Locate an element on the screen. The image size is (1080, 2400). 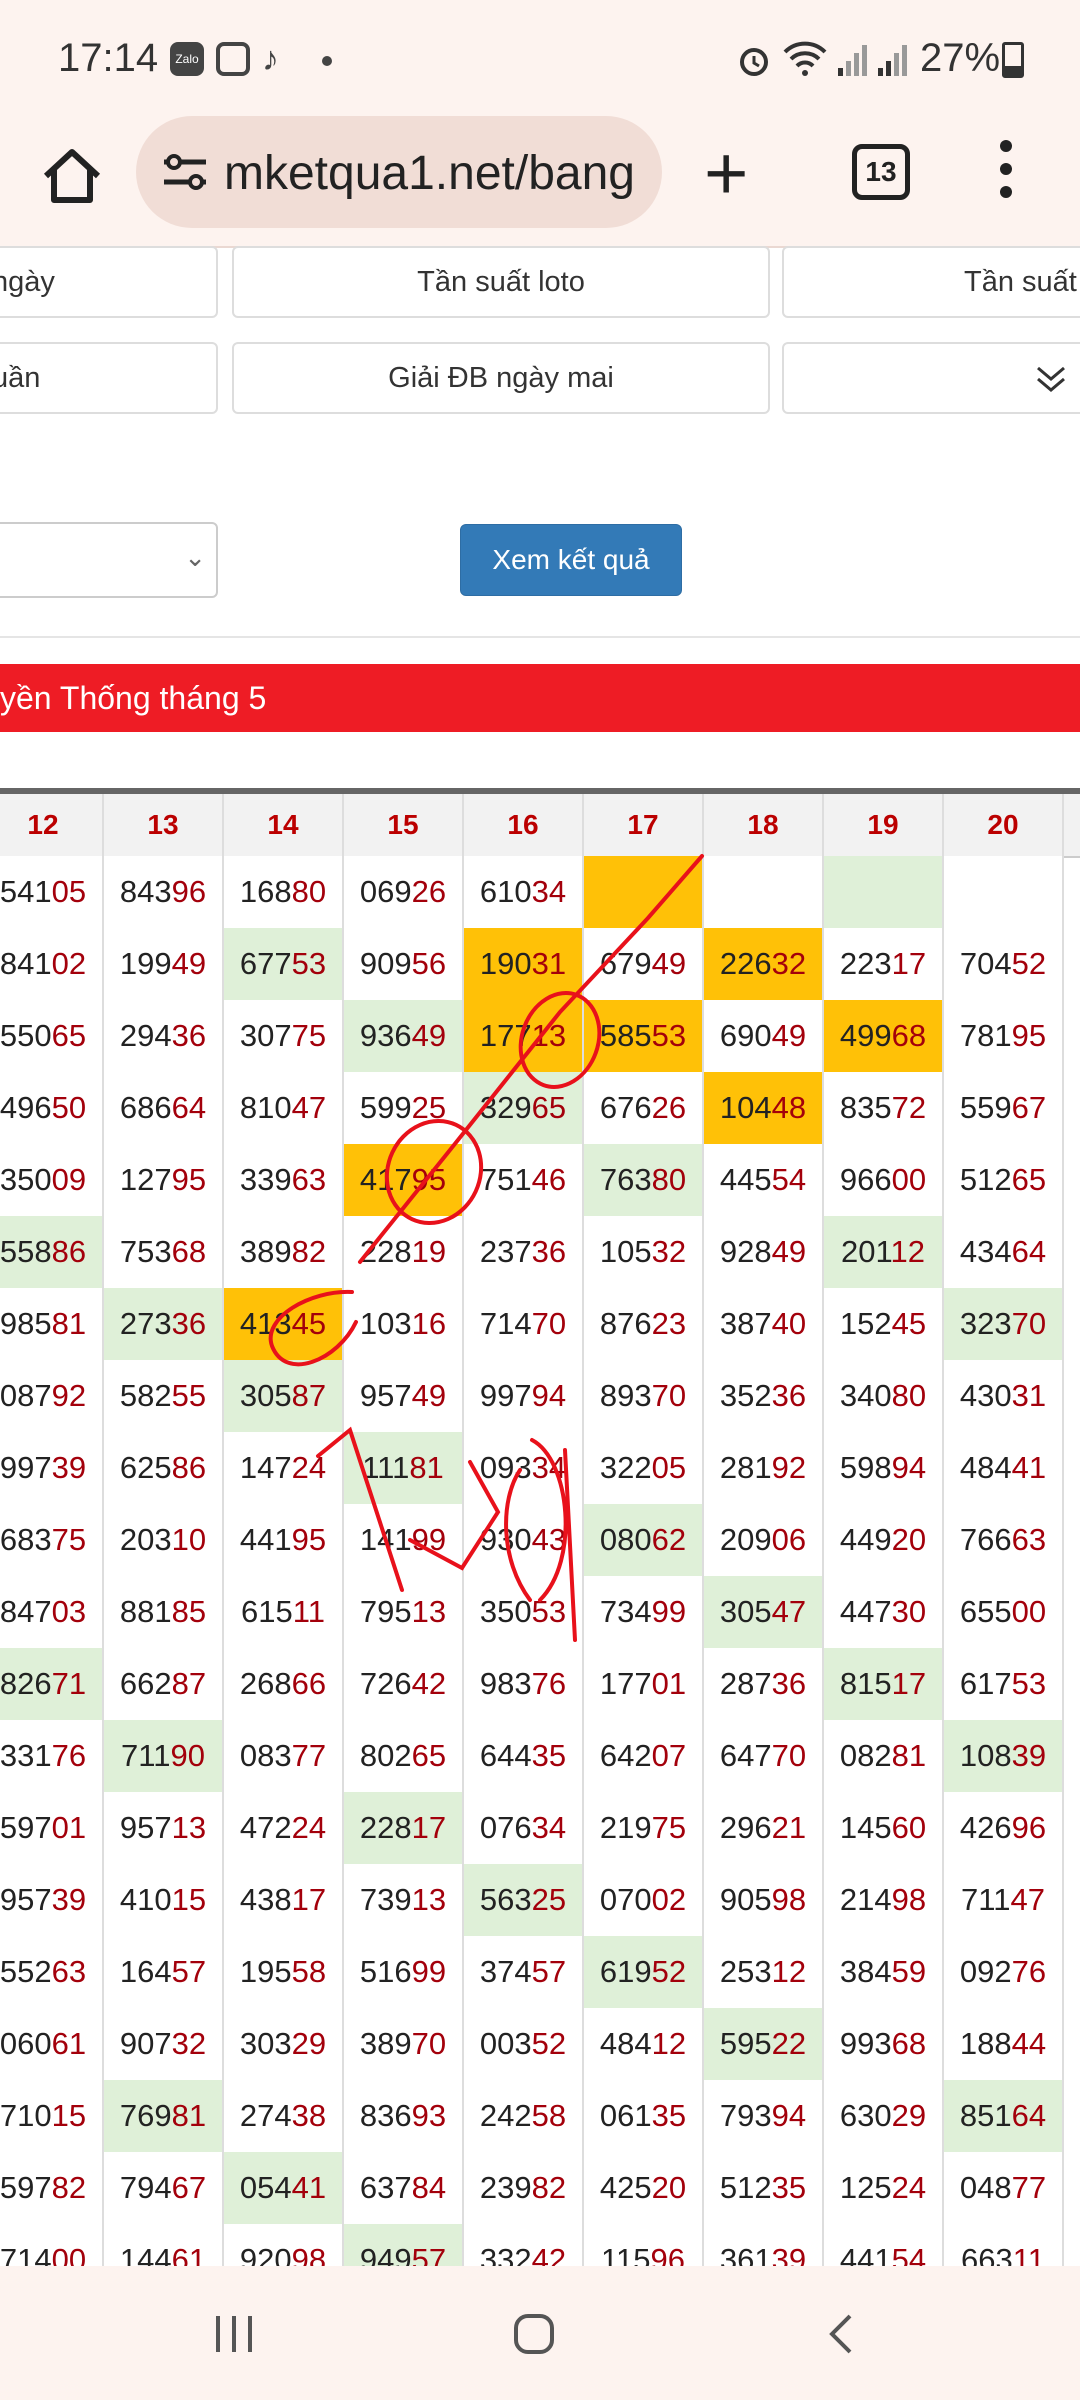
nav-link-tan-suat-loto: Tần suất loto is located at coordinates (501, 282).